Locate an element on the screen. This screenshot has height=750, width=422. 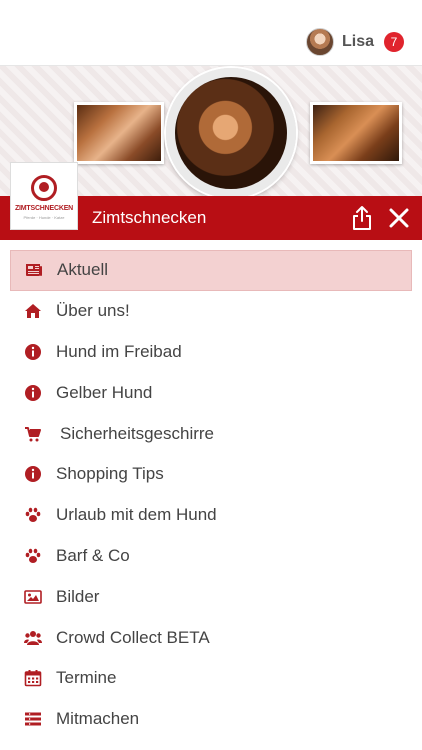
user-profile: Lisa 7 is located at coordinates (354, 42).